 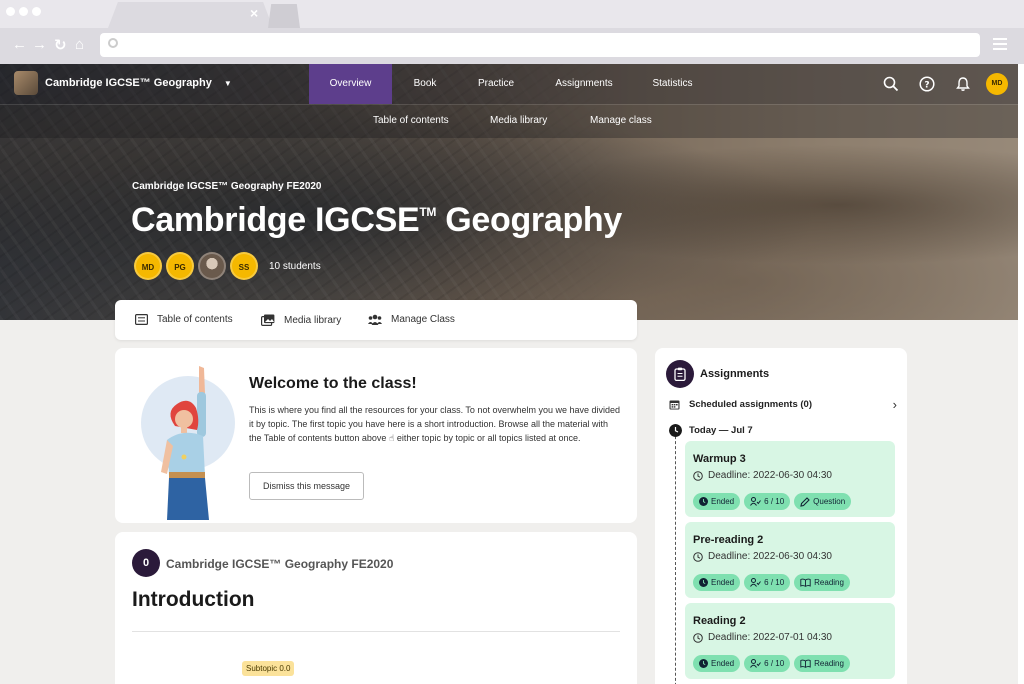 I want to click on student-avatars: MD PG SS 10 students, so click(x=227, y=266).